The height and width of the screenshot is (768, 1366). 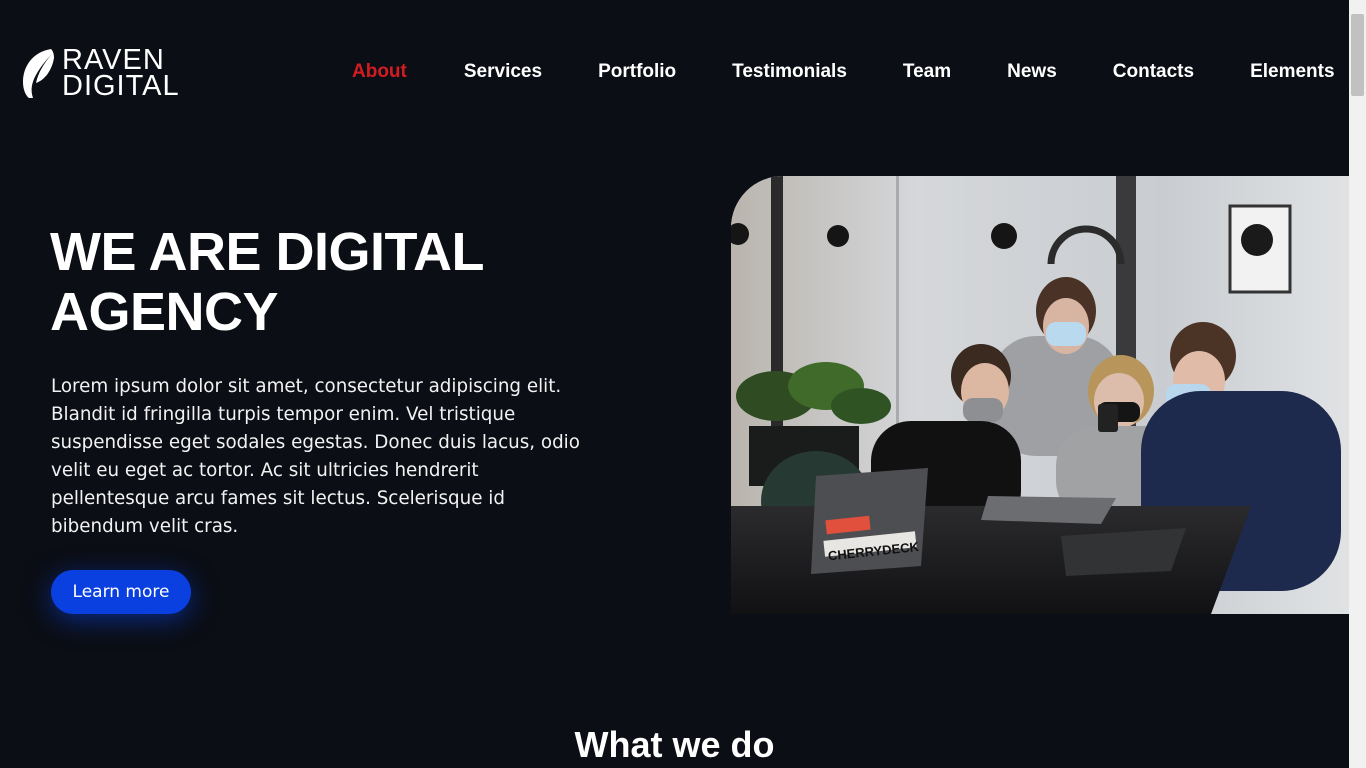 I want to click on nav-link-team: Team, so click(x=927, y=72).